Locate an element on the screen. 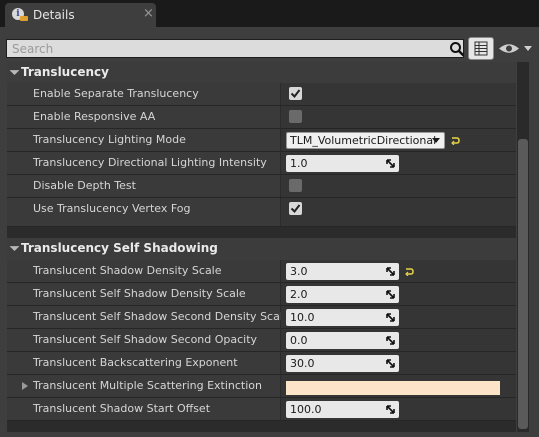 This screenshot has height=437, width=539. number-value: 3.0 is located at coordinates (299, 271).